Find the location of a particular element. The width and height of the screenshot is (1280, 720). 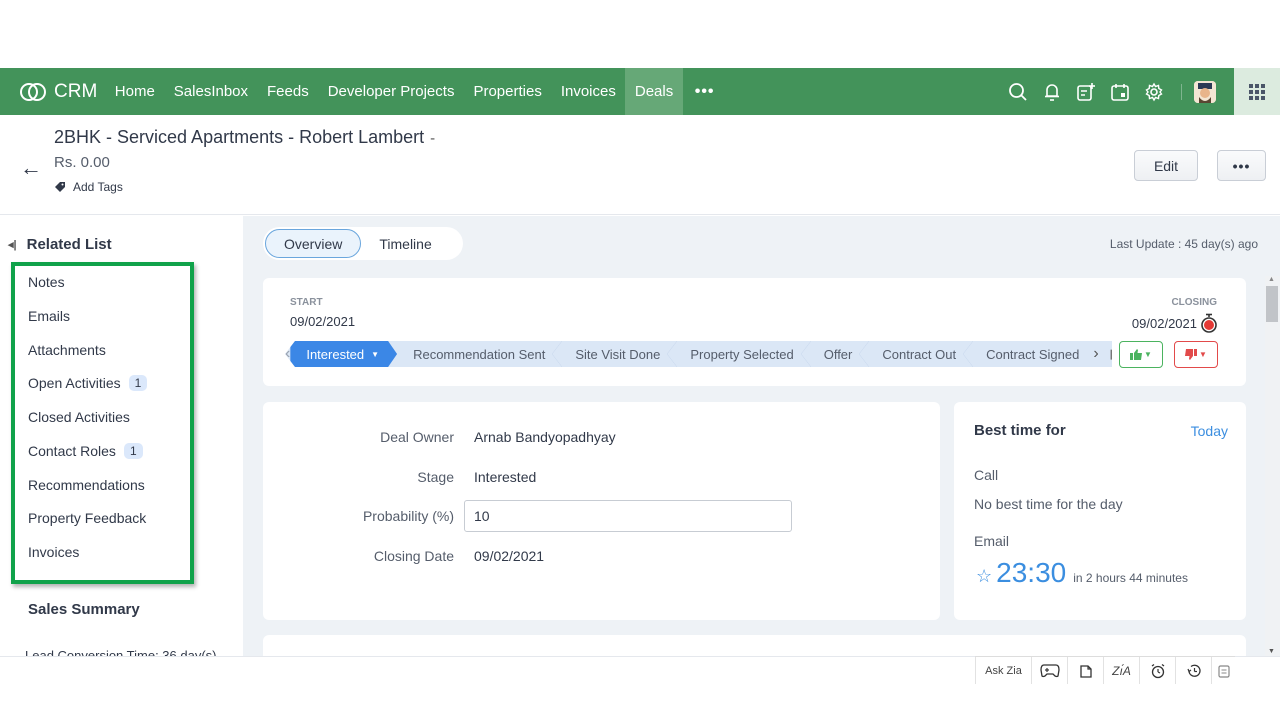

related-item-contact-roles: Contact Roles 1 is located at coordinates (85, 451).